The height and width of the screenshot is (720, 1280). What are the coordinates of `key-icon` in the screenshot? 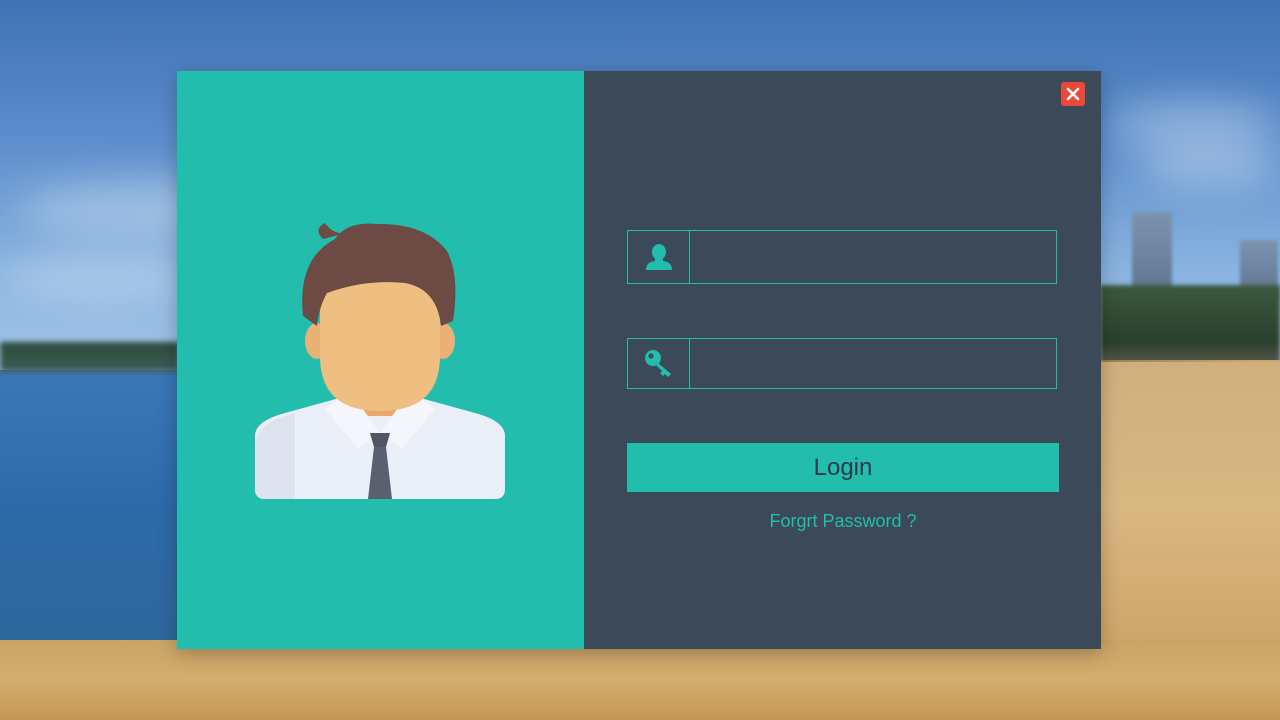 It's located at (657, 363).